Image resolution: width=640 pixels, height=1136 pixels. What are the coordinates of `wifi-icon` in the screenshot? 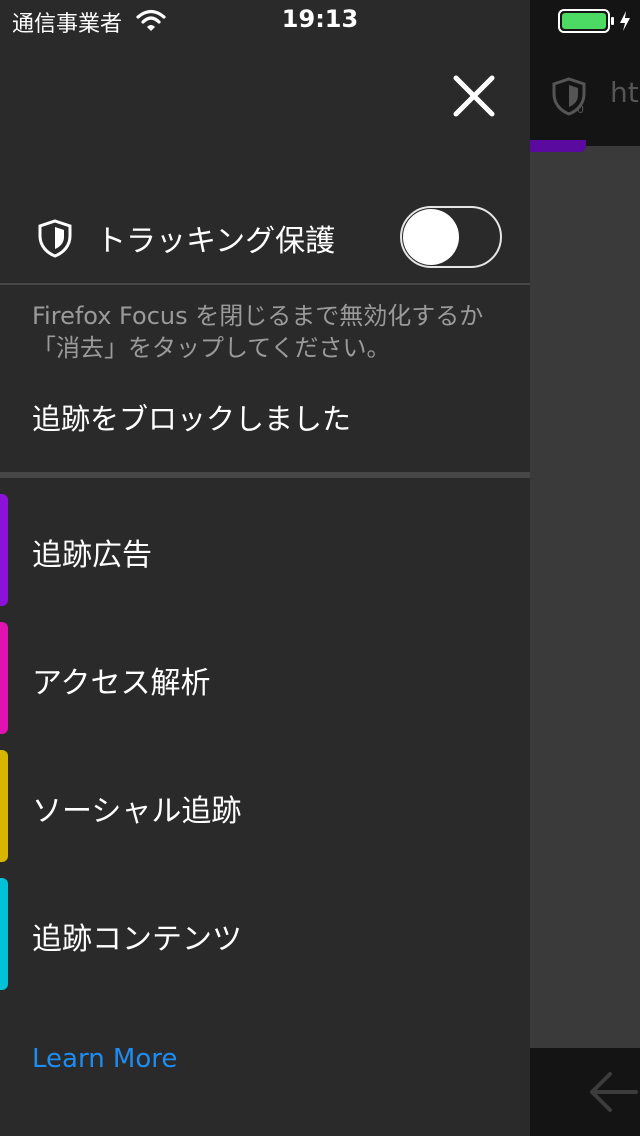 It's located at (151, 20).